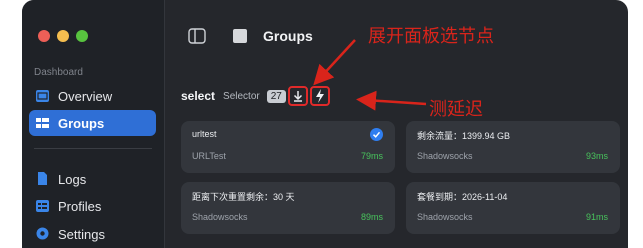  What do you see at coordinates (85, 96) in the screenshot?
I see `sidebar-item-label: Overview` at bounding box center [85, 96].